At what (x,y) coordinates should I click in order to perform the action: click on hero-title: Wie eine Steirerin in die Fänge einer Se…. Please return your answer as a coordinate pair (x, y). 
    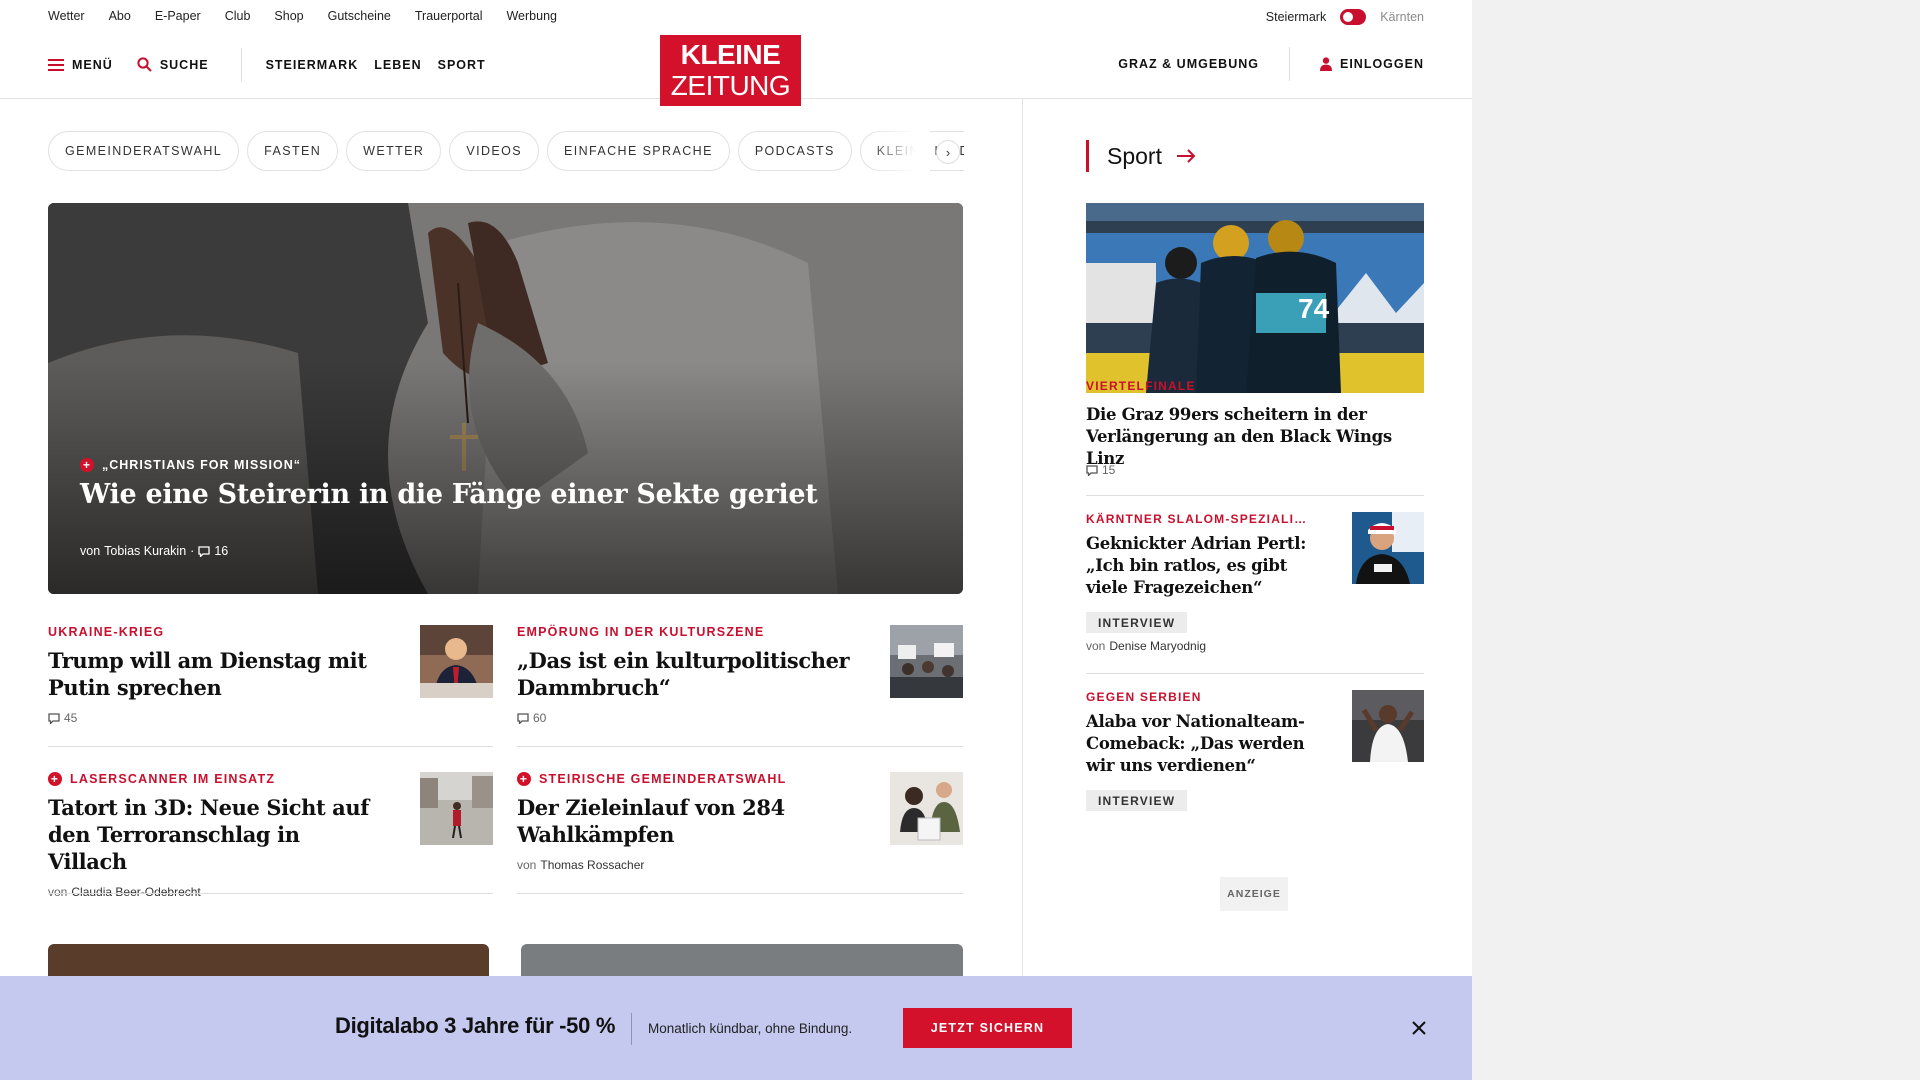
    Looking at the image, I should click on (449, 494).